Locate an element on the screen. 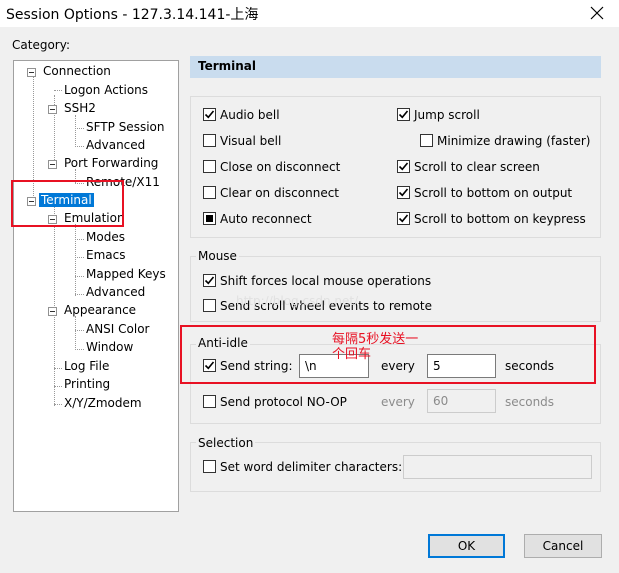  ok-button: OK is located at coordinates (466, 546).